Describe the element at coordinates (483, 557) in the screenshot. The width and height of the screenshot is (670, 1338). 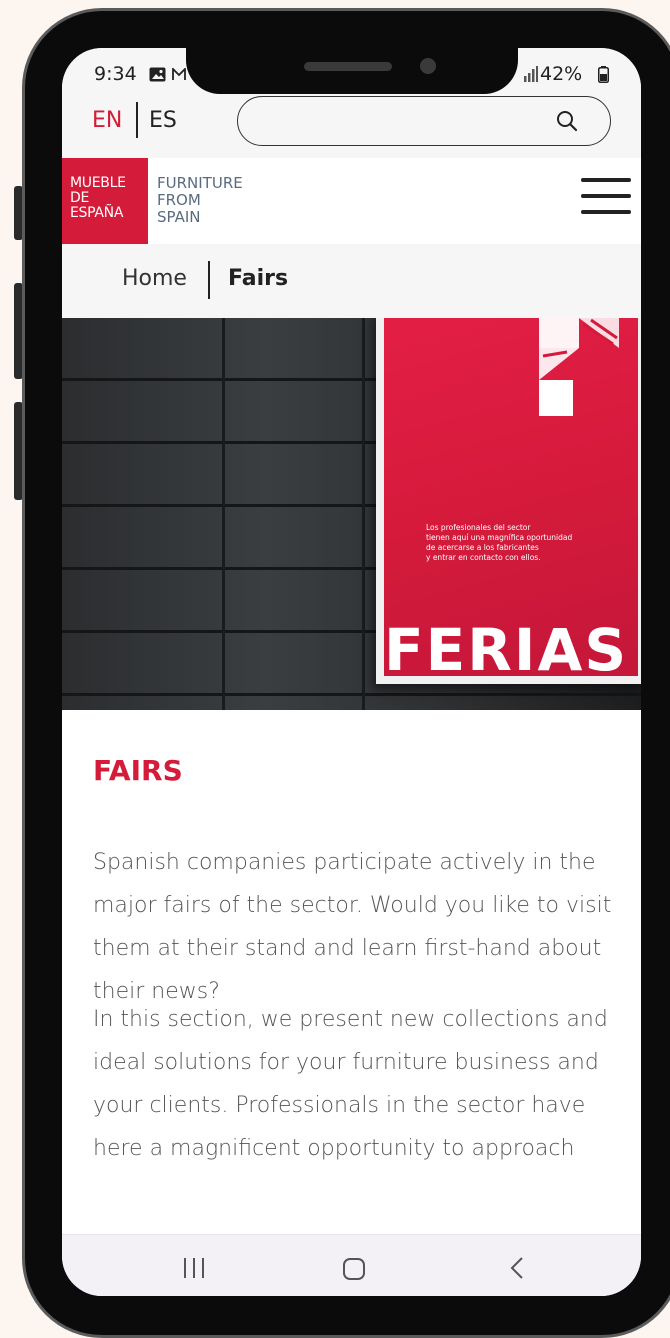
I see `poster-caption-line: y entrar en contacto con ellos.` at that location.